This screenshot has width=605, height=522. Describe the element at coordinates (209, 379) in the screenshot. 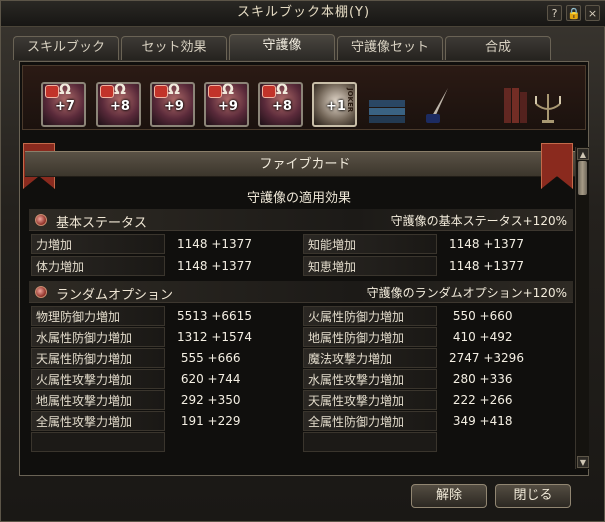

I see `stat-value: 620 +744` at that location.